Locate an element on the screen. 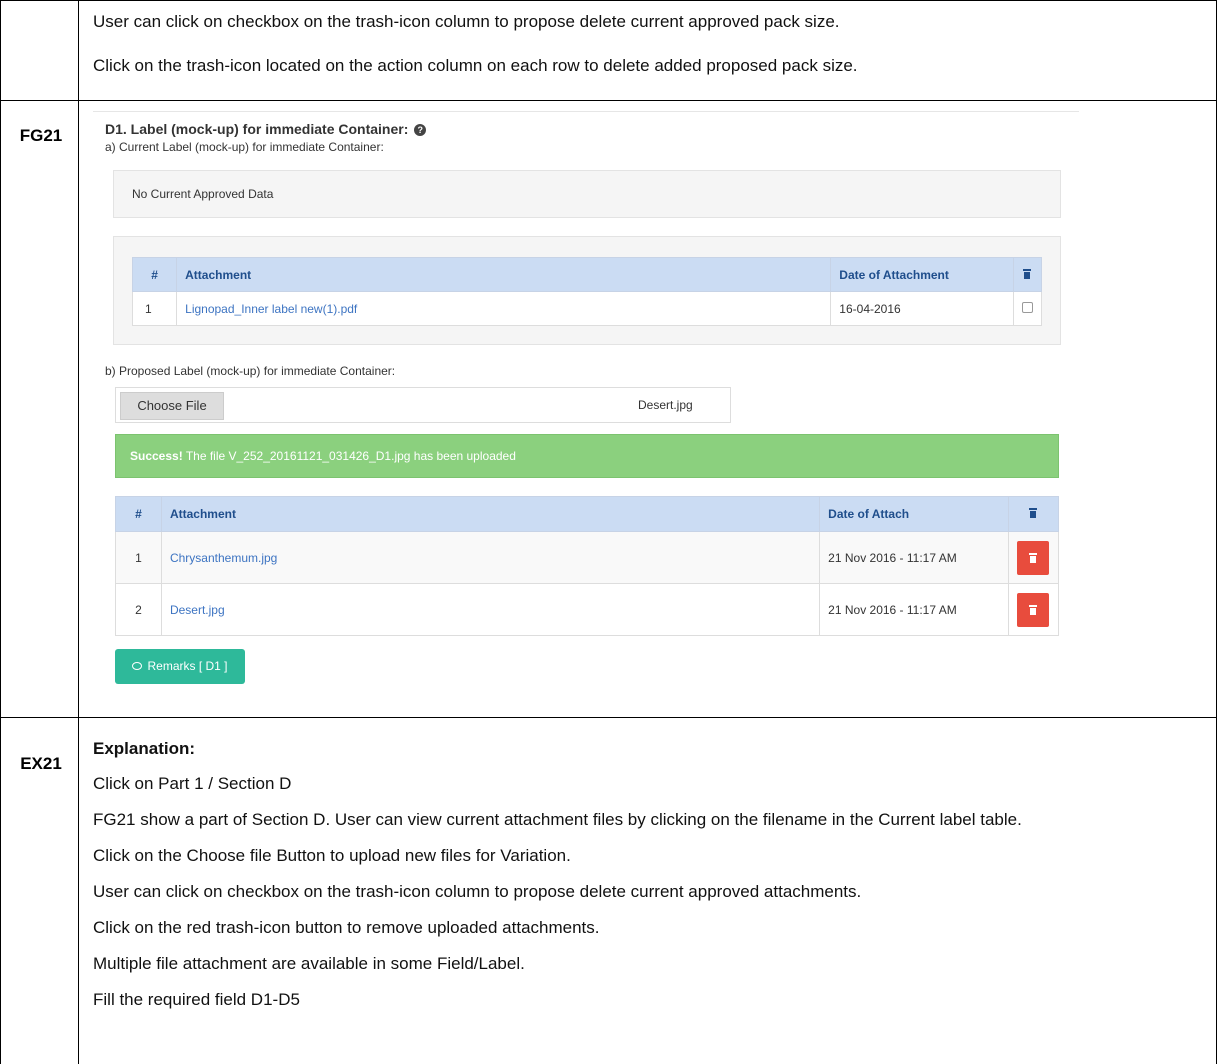 The height and width of the screenshot is (1064, 1217). explanation-line-7: Fill the required field D1-D5 is located at coordinates (196, 999).